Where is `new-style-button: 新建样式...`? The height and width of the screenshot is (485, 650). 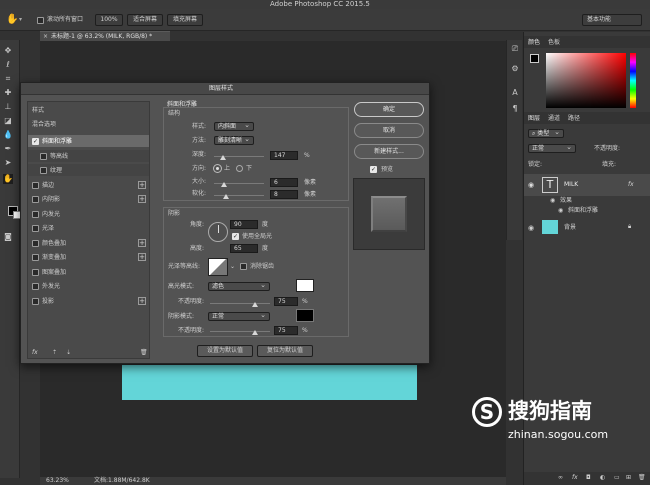
new-style-button: 新建样式... is located at coordinates (389, 151).